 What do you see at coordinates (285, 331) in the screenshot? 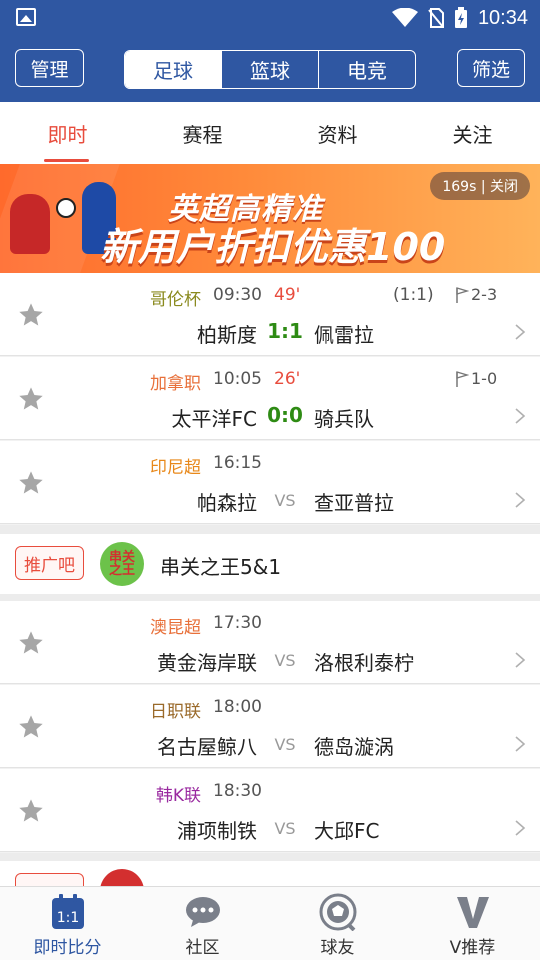
I see `match-score: 1:1` at bounding box center [285, 331].